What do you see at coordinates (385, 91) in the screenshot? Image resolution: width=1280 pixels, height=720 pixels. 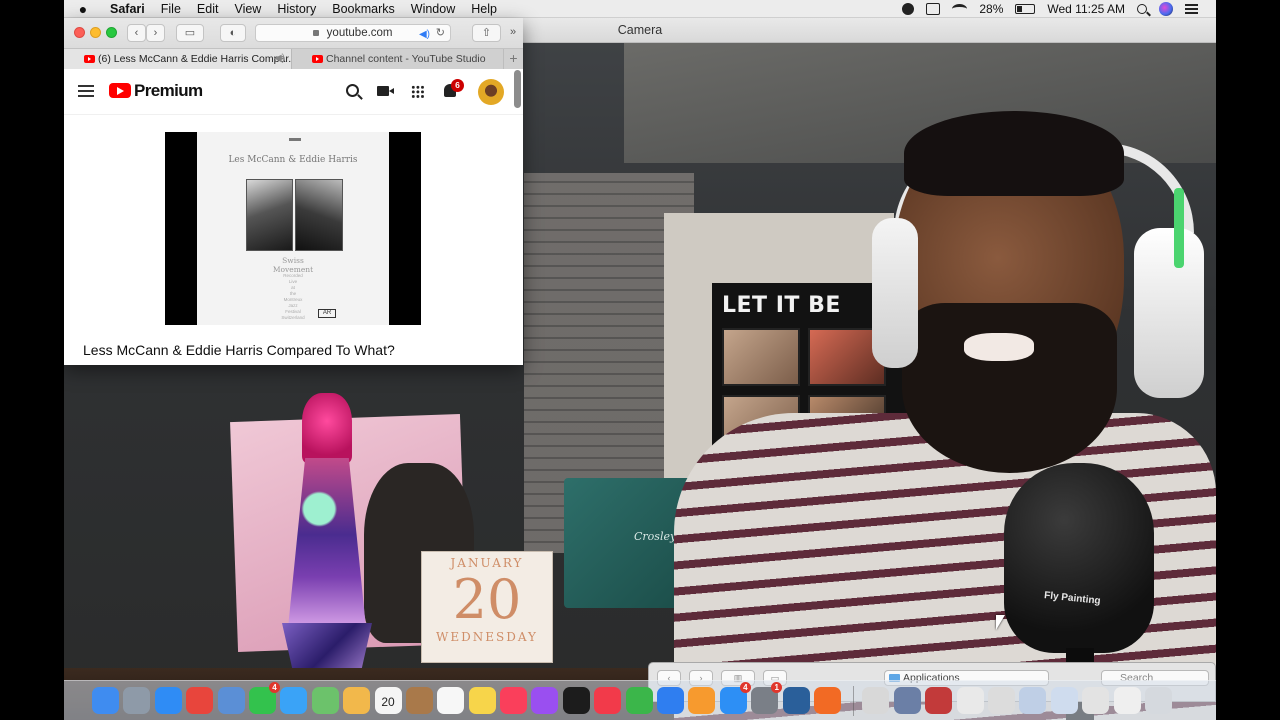 I see `create-video-icon` at bounding box center [385, 91].